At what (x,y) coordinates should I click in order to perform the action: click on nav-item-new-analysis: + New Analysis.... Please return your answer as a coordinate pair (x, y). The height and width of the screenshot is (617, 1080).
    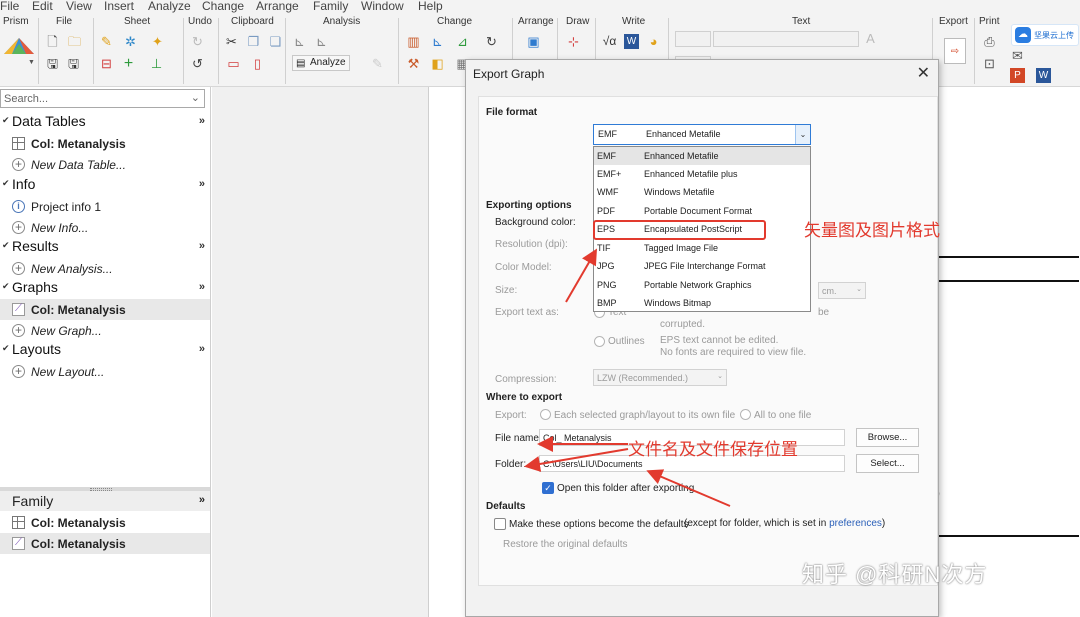
    Looking at the image, I should click on (105, 268).